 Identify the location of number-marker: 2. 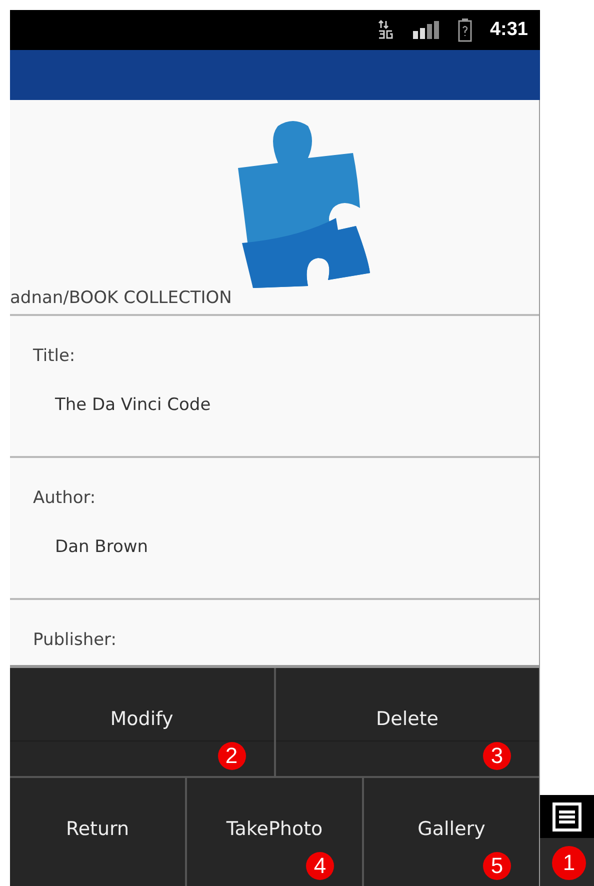
(232, 756).